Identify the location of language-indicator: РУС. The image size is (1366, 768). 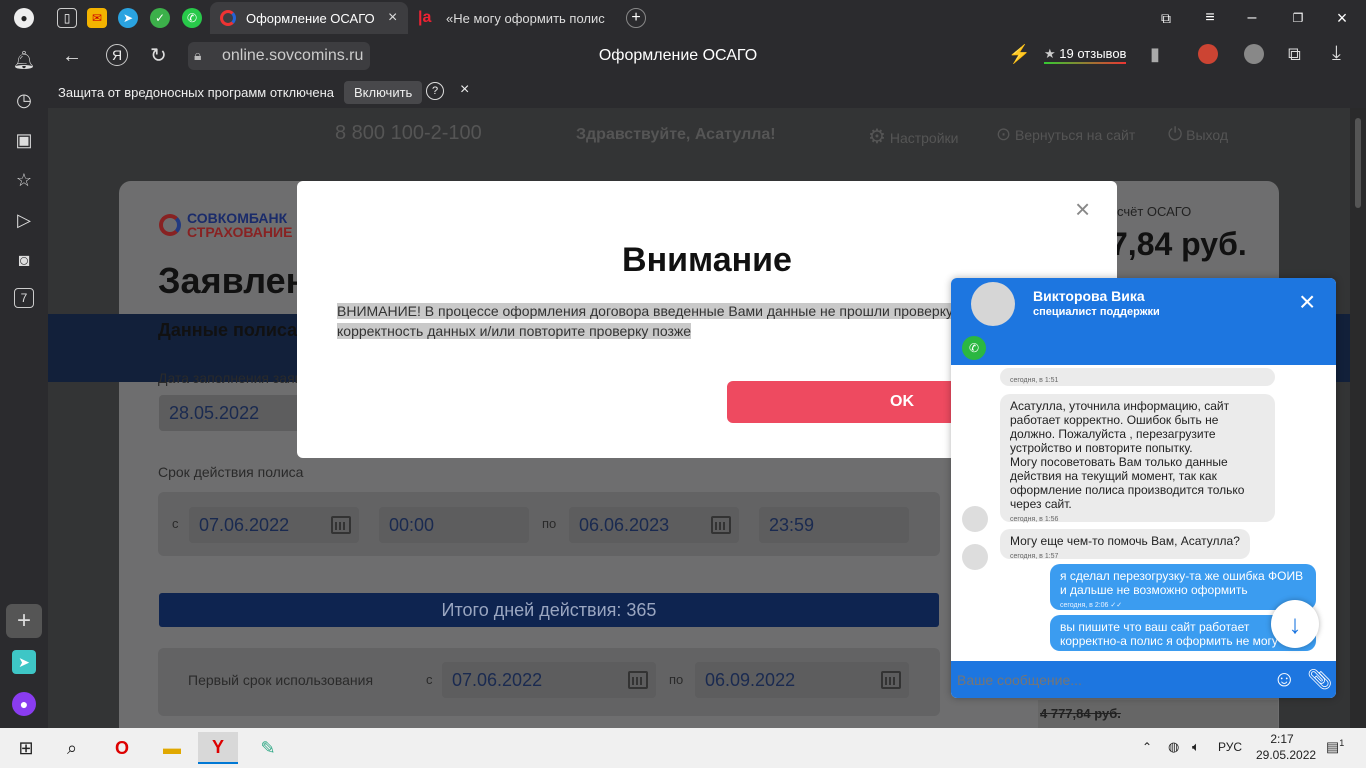
(1230, 747).